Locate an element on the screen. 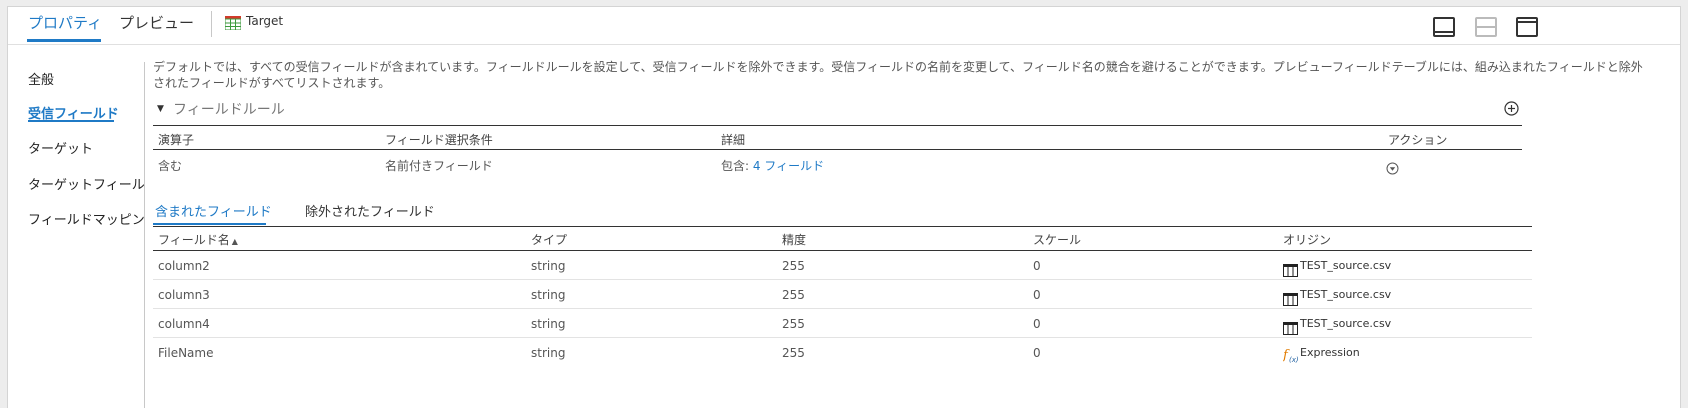 This screenshot has height=408, width=1688. rule-detail: 包含: 4 フィールド is located at coordinates (772, 165).